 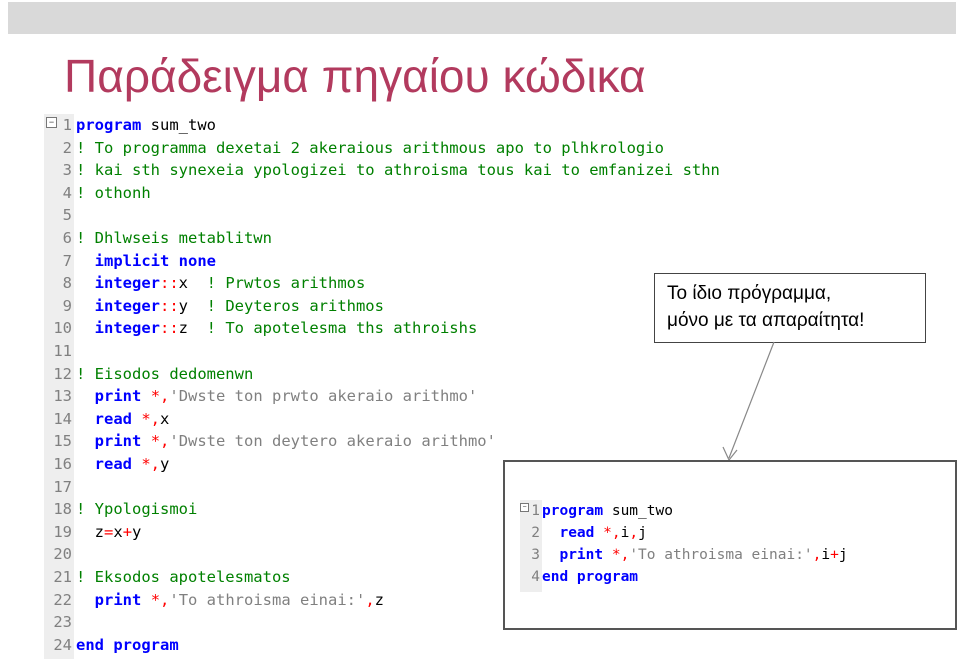 I want to click on code-token: 'To athroisma einai:', so click(x=721, y=555).